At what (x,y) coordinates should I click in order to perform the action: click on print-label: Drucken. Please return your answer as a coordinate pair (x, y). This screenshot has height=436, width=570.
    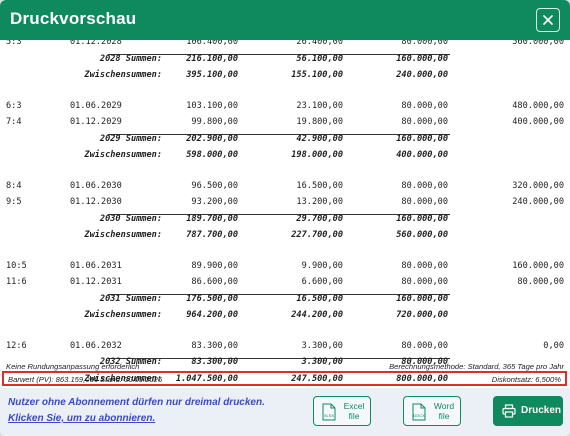
    Looking at the image, I should click on (541, 410).